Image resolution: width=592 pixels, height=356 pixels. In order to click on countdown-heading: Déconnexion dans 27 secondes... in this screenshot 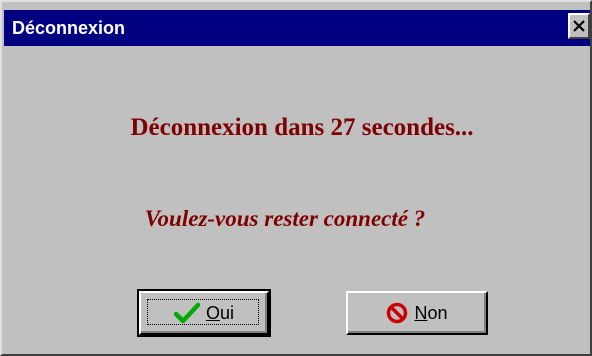, I will do `click(302, 127)`.